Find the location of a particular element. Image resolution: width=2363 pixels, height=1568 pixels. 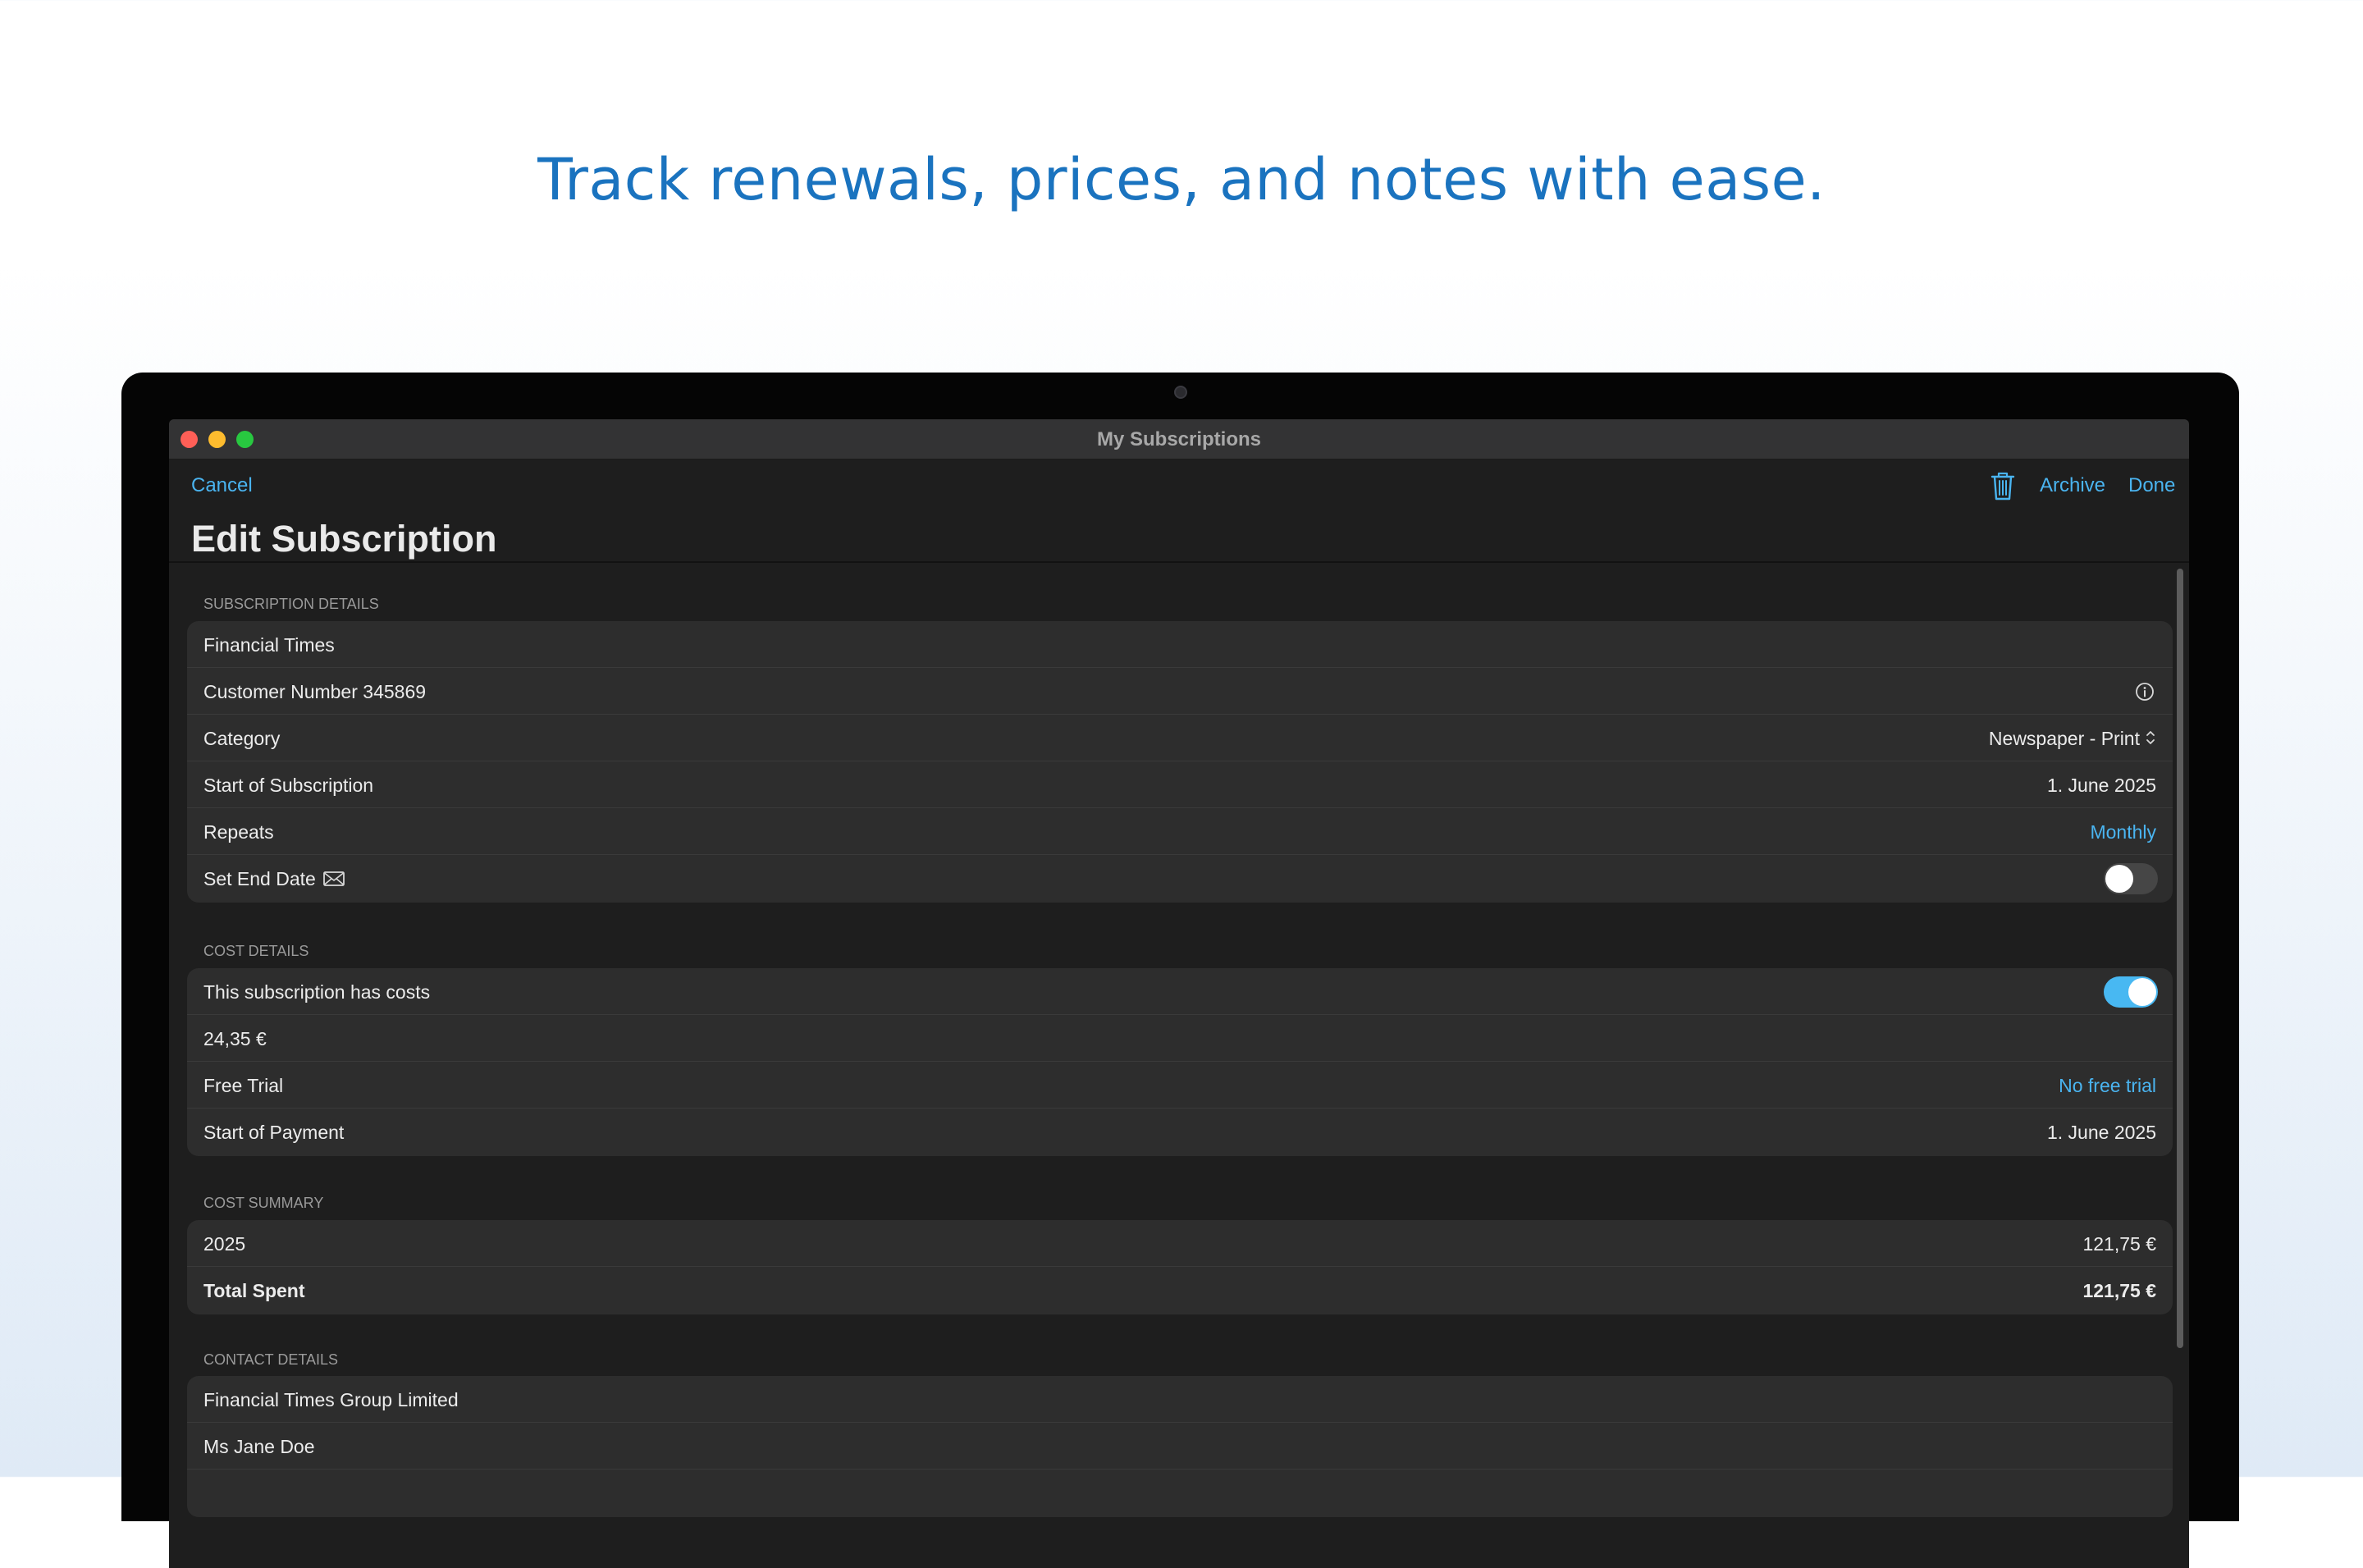

person-row: Ms Jane Doe is located at coordinates (1180, 1446).